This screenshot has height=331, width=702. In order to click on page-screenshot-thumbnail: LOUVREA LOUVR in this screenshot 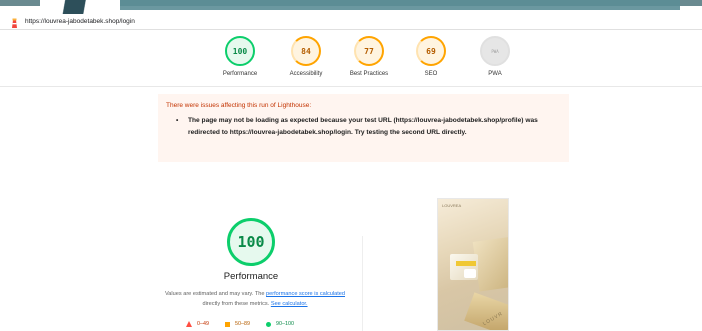, I will do `click(473, 264)`.